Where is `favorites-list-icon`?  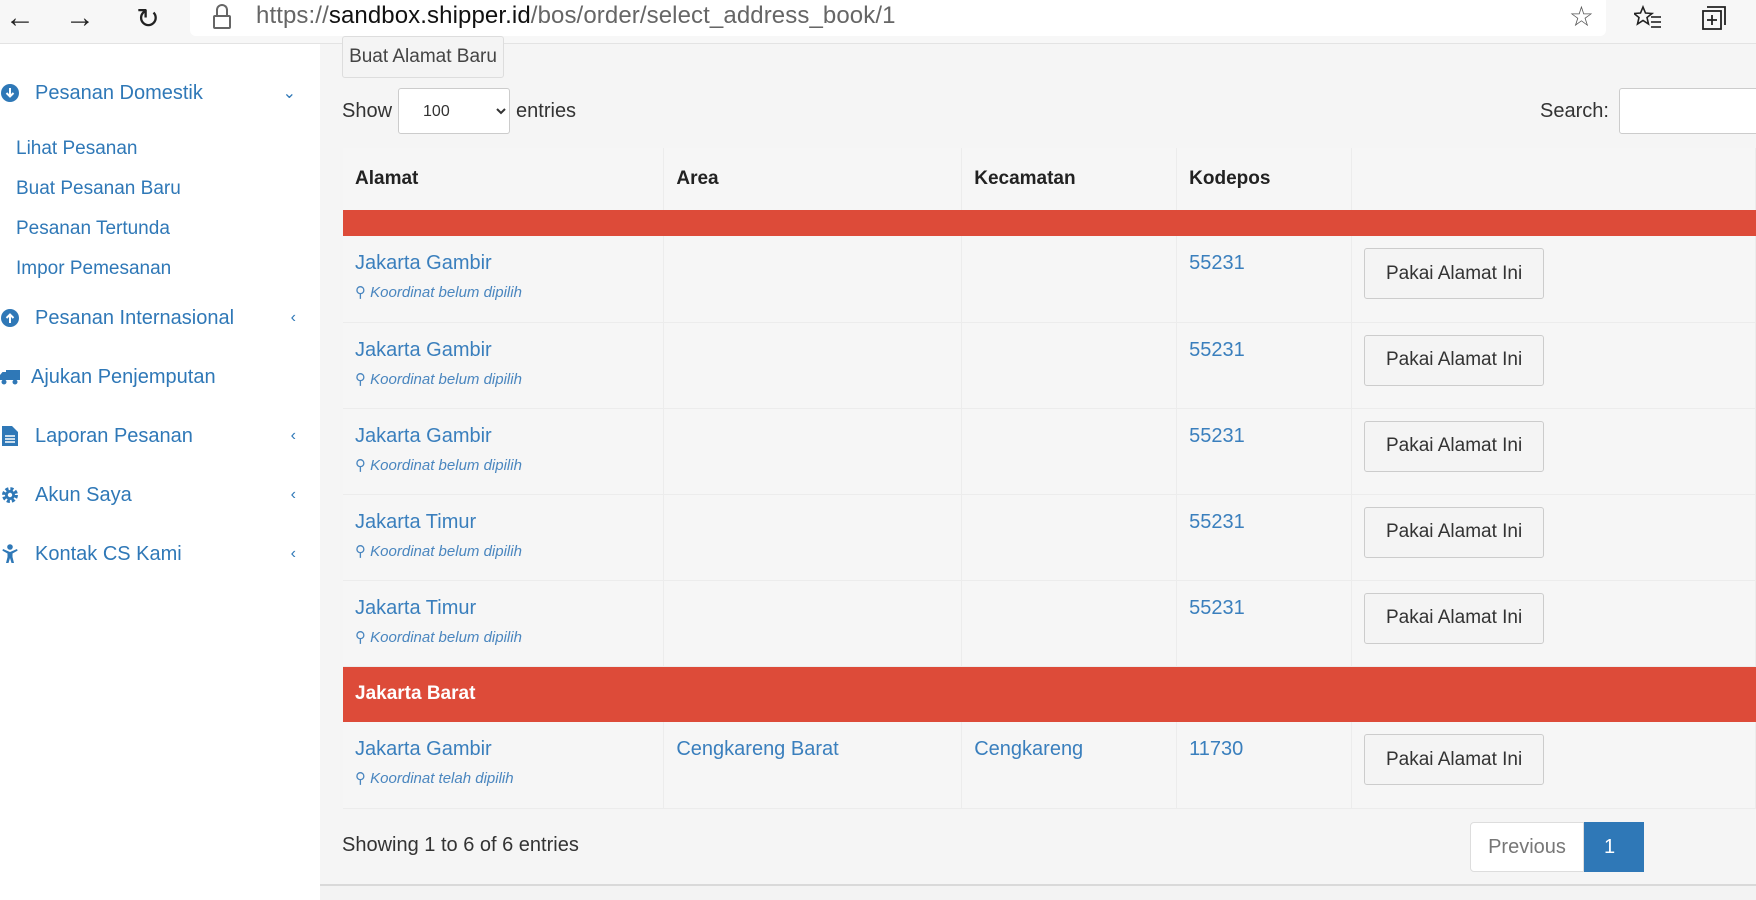 favorites-list-icon is located at coordinates (1648, 18).